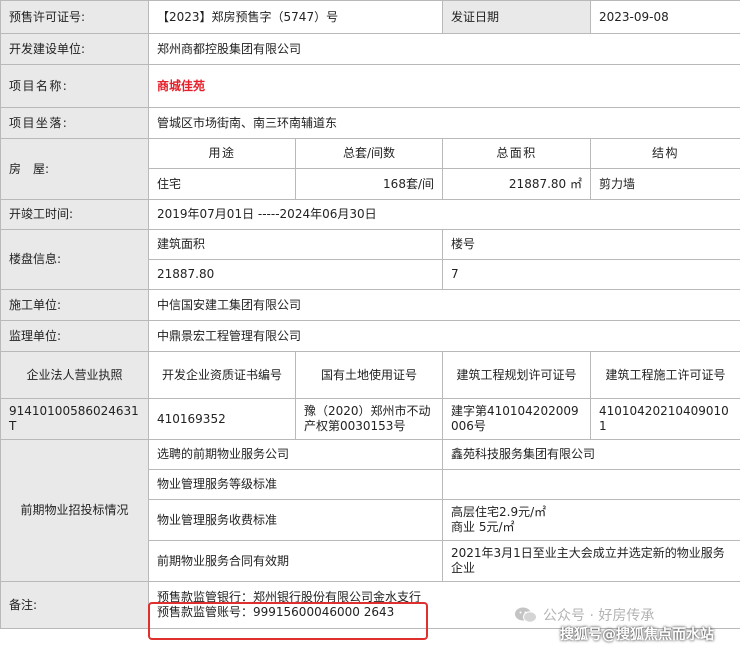 Image resolution: width=740 pixels, height=649 pixels. What do you see at coordinates (74, 214) in the screenshot?
I see `construction-period-label: 开竣工时间:` at bounding box center [74, 214].